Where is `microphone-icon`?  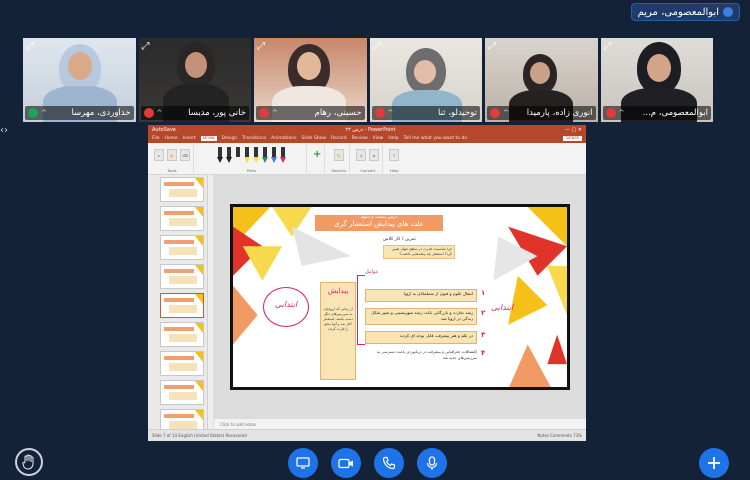 microphone-icon is located at coordinates (728, 12).